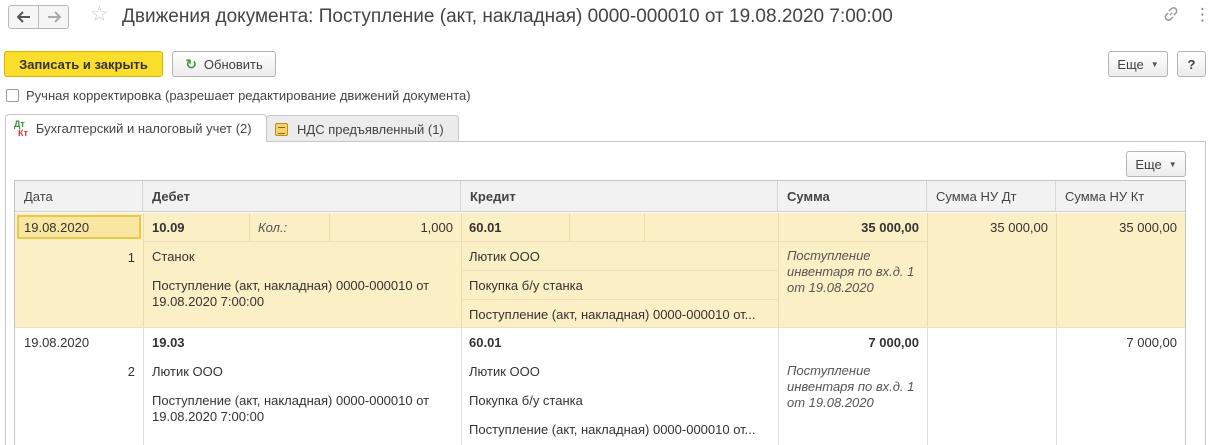 The width and height of the screenshot is (1210, 445). What do you see at coordinates (143, 128) in the screenshot?
I see `tab-accounting-label: Бухгалтерский и налоговый учет (2)` at bounding box center [143, 128].